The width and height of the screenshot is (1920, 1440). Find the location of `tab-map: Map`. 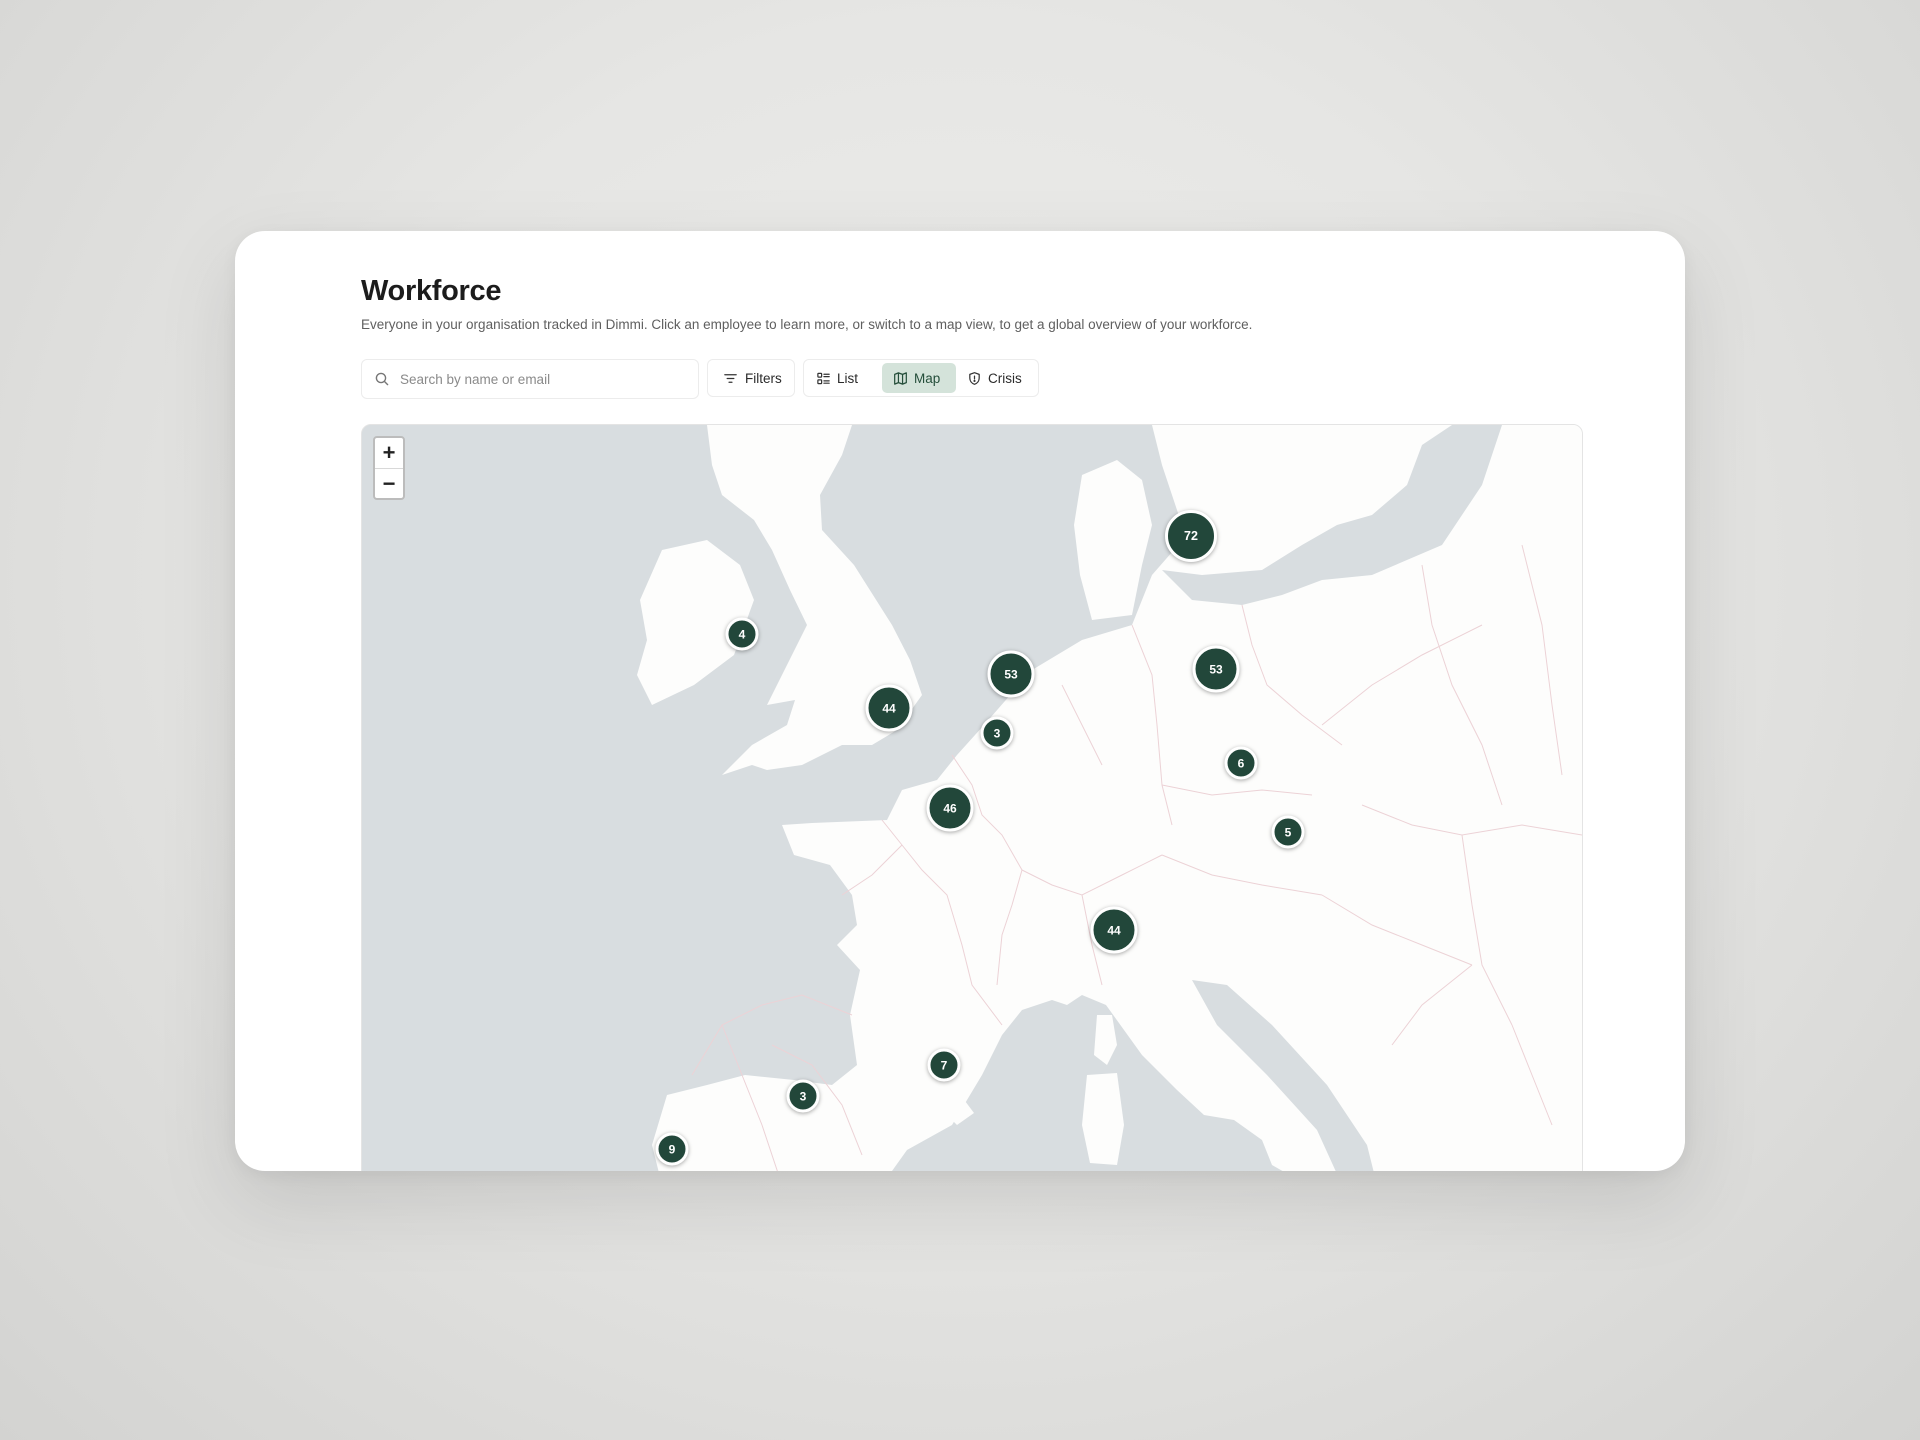

tab-map: Map is located at coordinates (919, 378).